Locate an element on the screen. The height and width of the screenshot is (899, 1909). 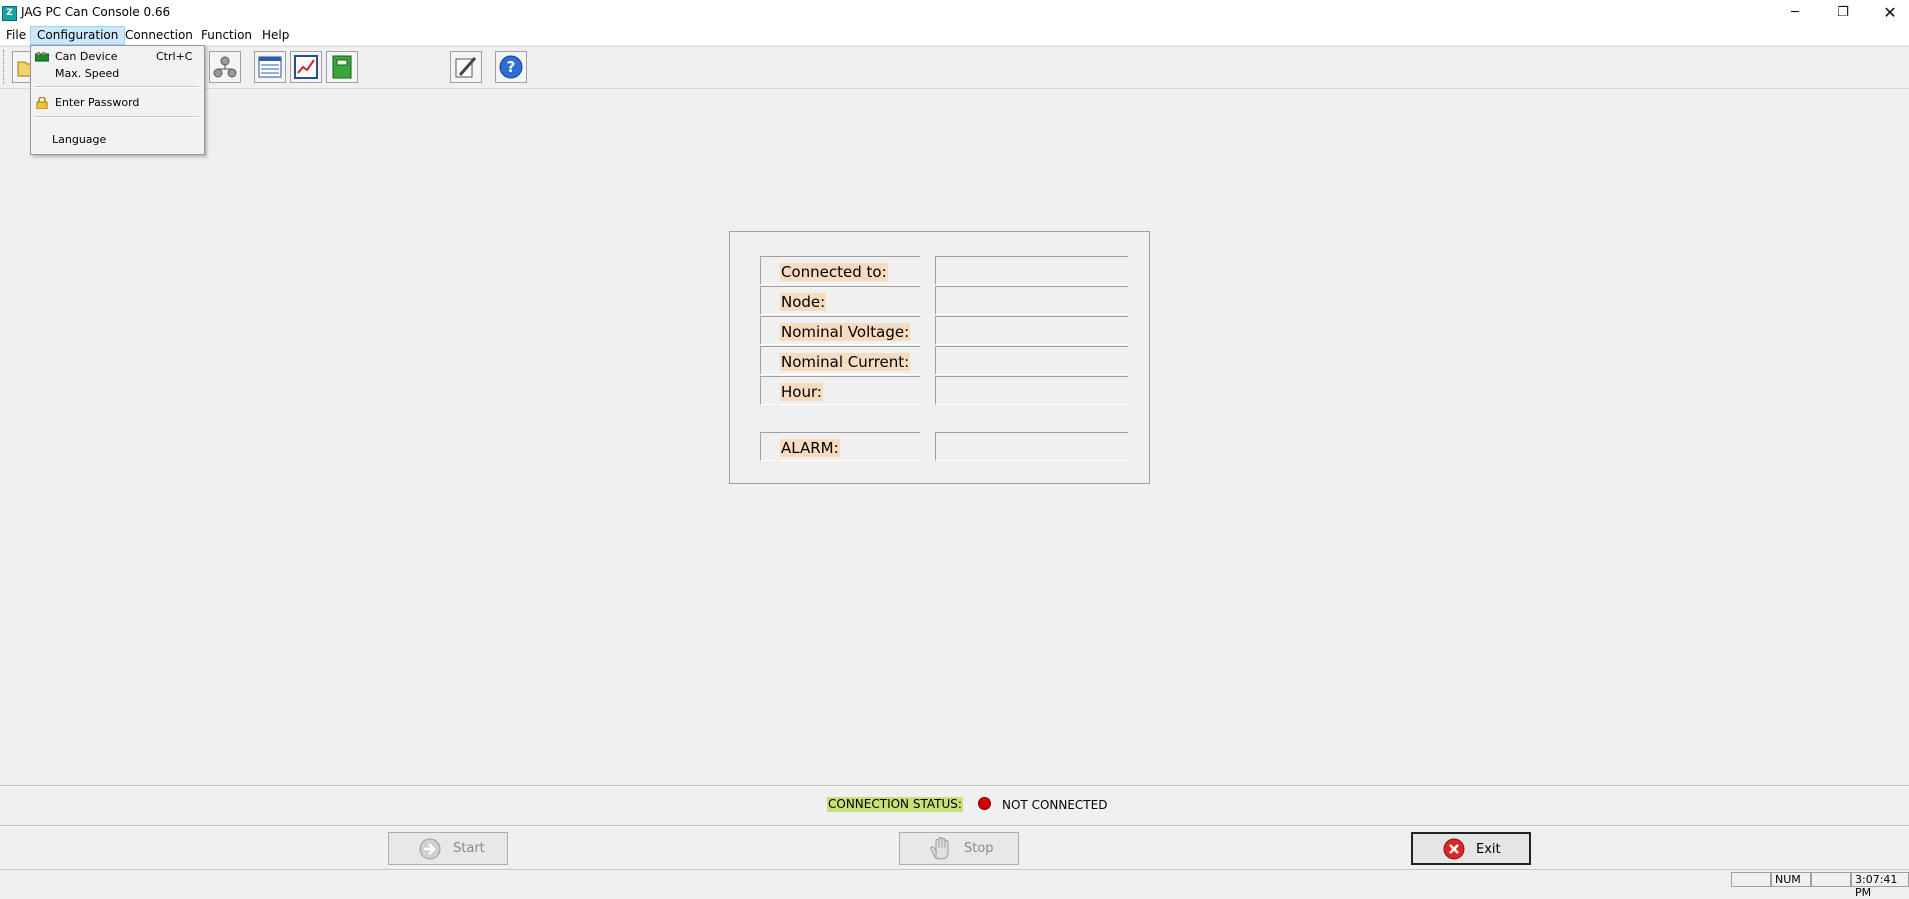
green-book-icon is located at coordinates (342, 67).